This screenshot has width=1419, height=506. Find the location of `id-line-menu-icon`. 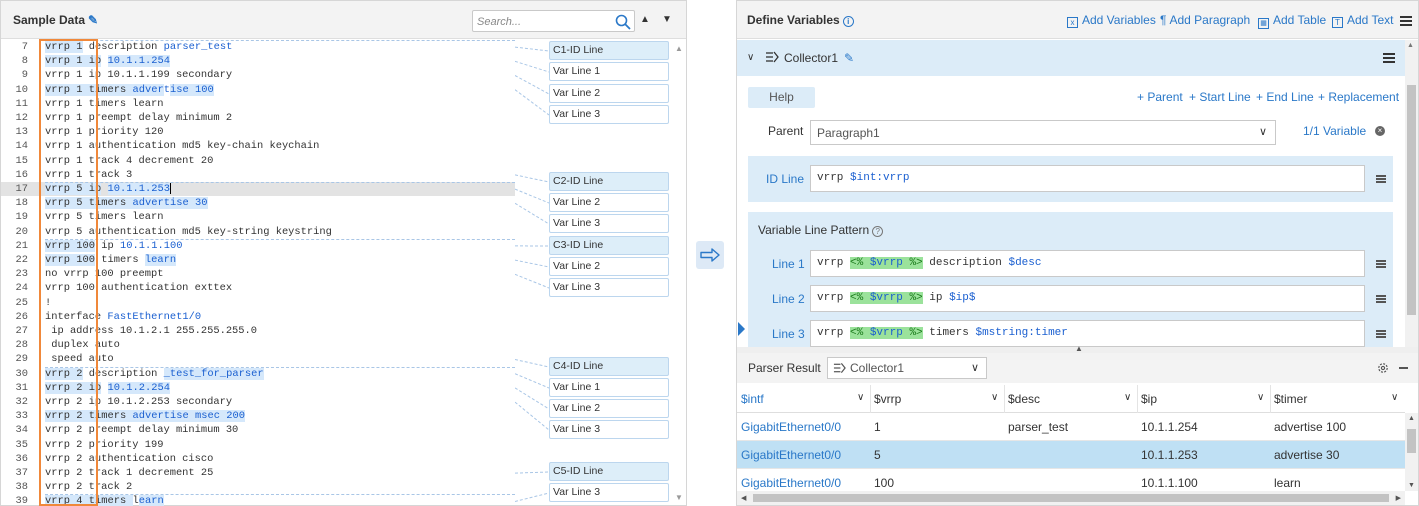

id-line-menu-icon is located at coordinates (1381, 179).